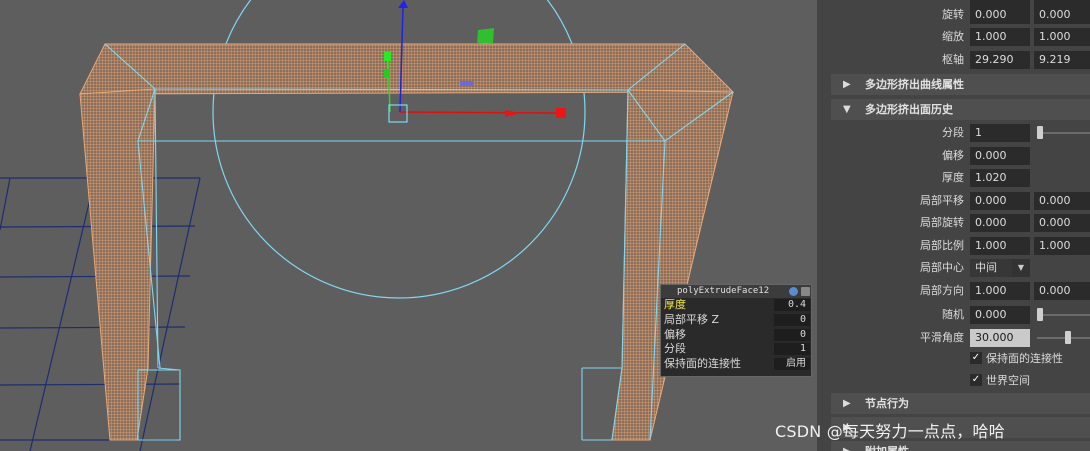  I want to click on random-slider, so click(1063, 315).